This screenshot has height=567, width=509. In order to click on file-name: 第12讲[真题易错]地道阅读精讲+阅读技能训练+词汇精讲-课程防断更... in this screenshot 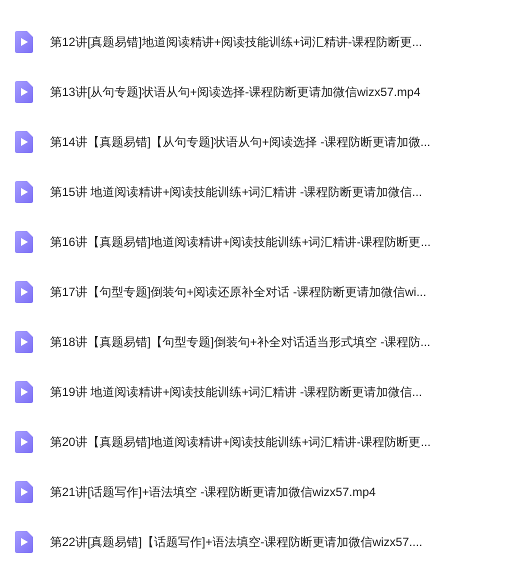, I will do `click(236, 42)`.